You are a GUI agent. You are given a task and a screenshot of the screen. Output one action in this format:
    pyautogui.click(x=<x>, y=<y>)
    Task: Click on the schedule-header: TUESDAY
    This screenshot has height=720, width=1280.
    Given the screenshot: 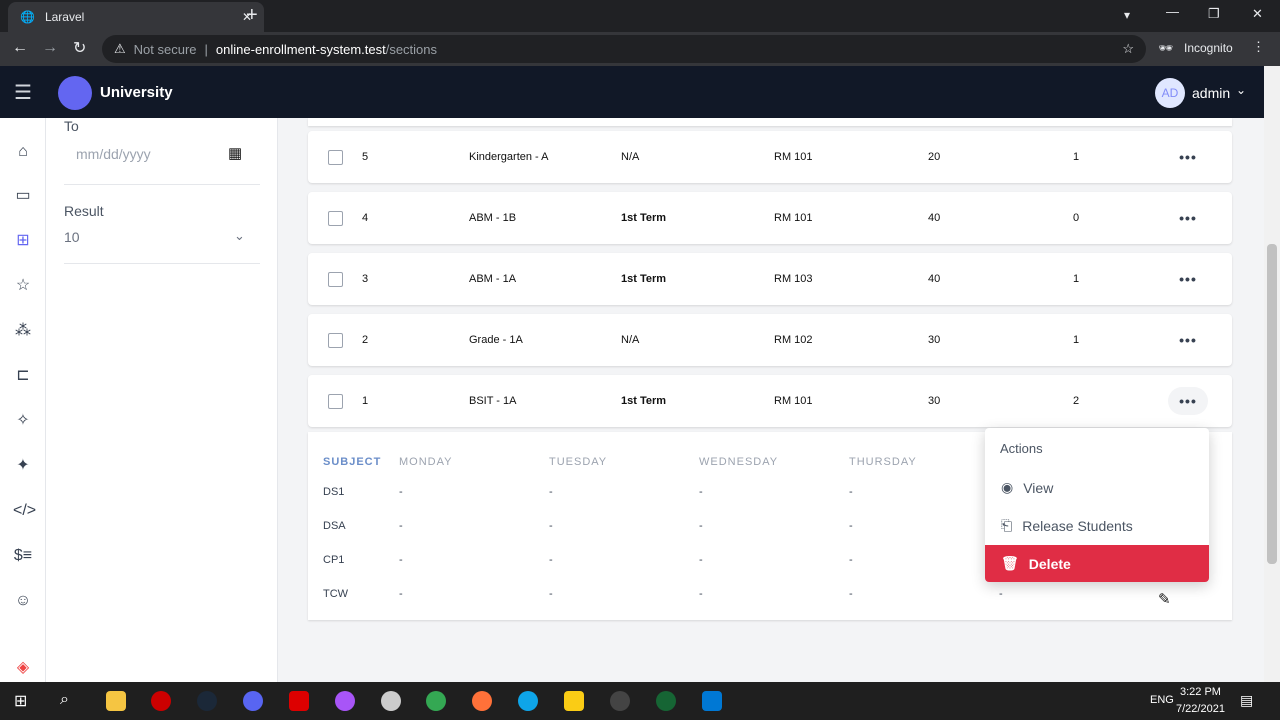 What is the action you would take?
    pyautogui.click(x=578, y=462)
    